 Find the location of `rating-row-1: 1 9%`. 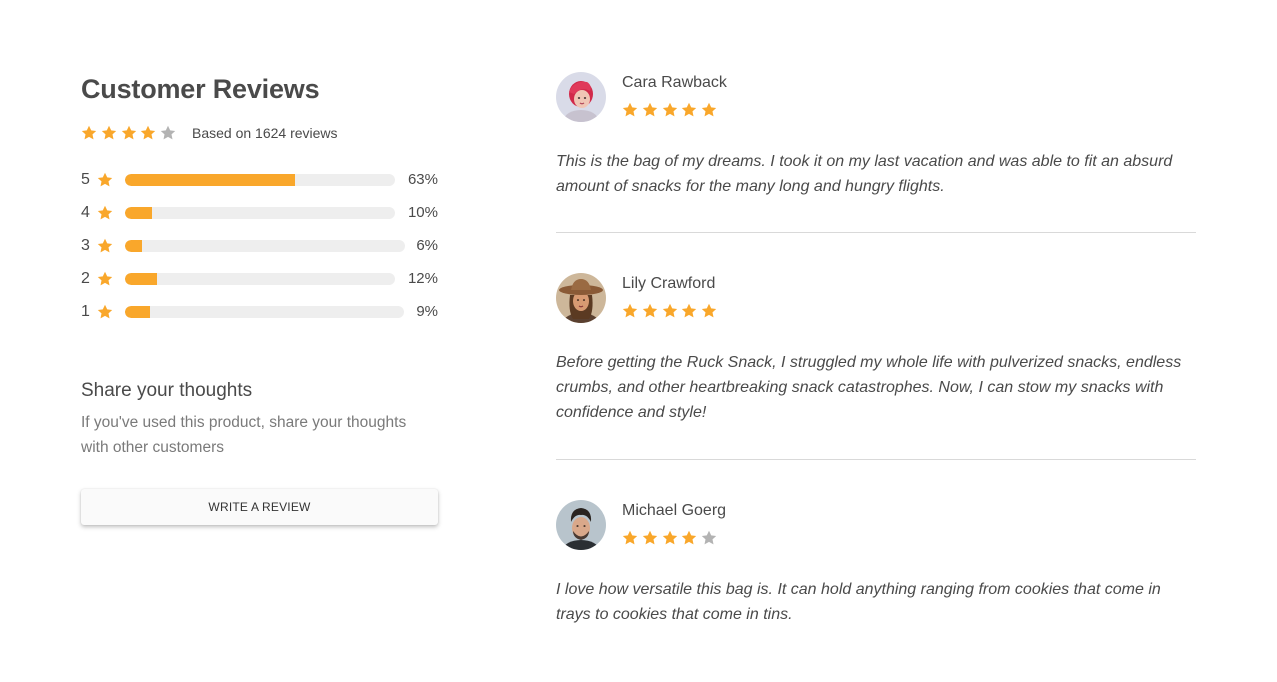

rating-row-1: 1 9% is located at coordinates (259, 311).